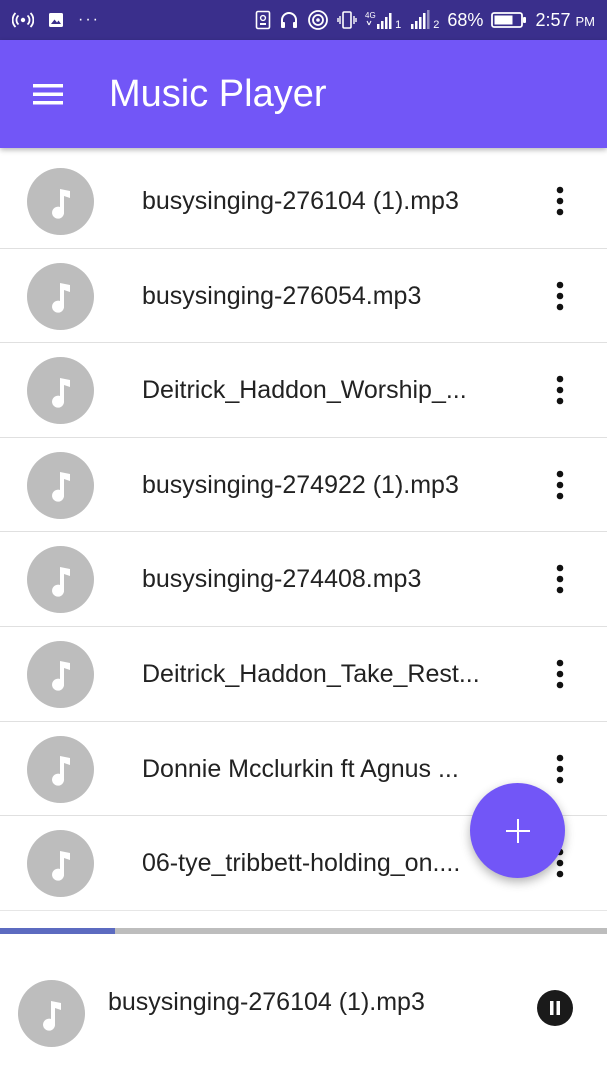 This screenshot has height=1080, width=607. What do you see at coordinates (585, 21) in the screenshot?
I see `clock-suffix: PM` at bounding box center [585, 21].